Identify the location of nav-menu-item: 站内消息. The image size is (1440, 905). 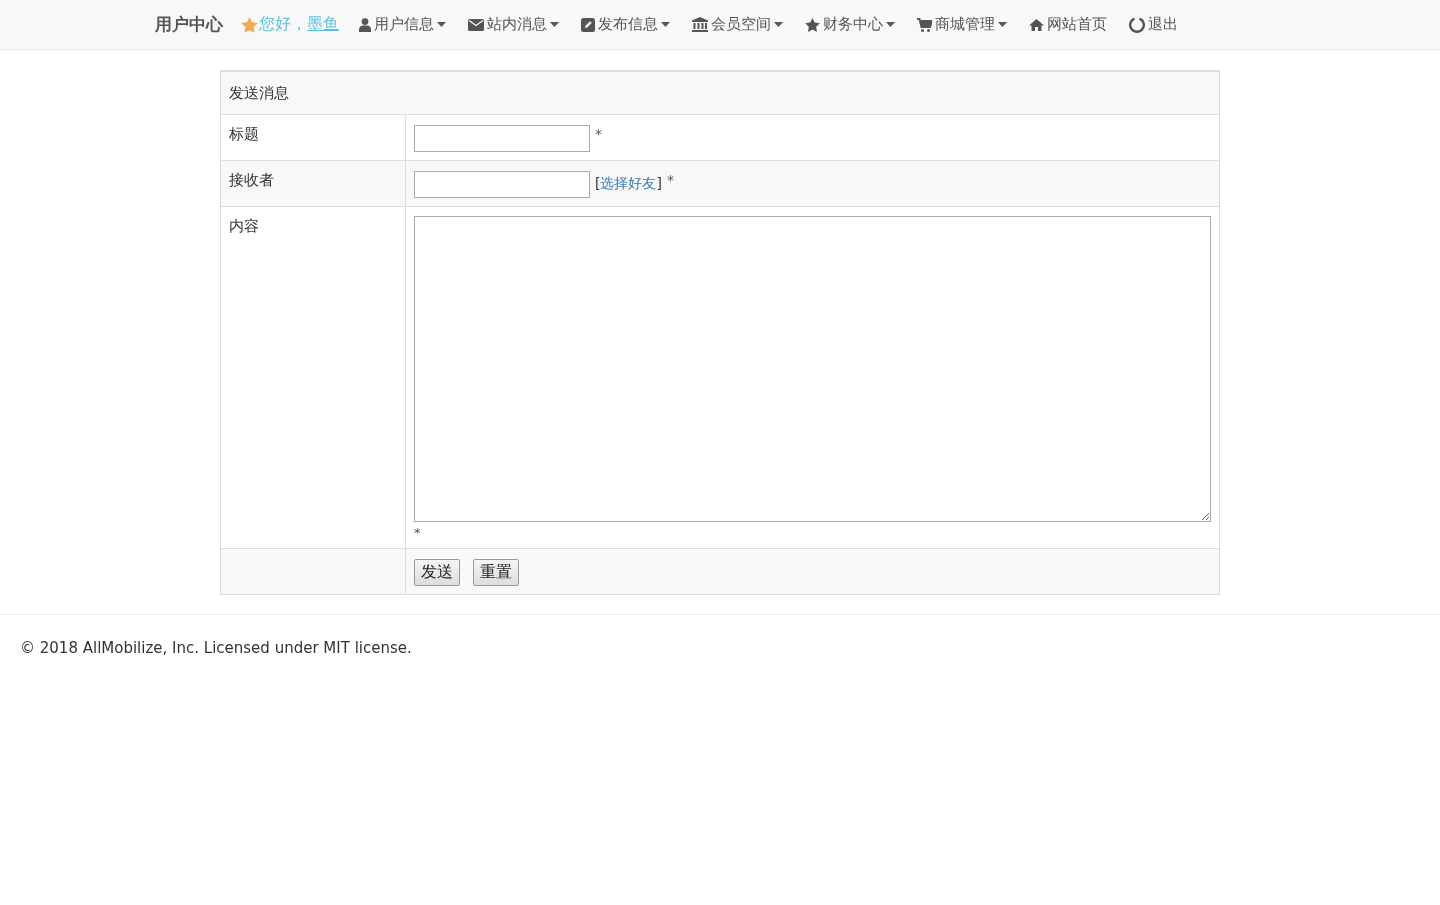
(513, 24).